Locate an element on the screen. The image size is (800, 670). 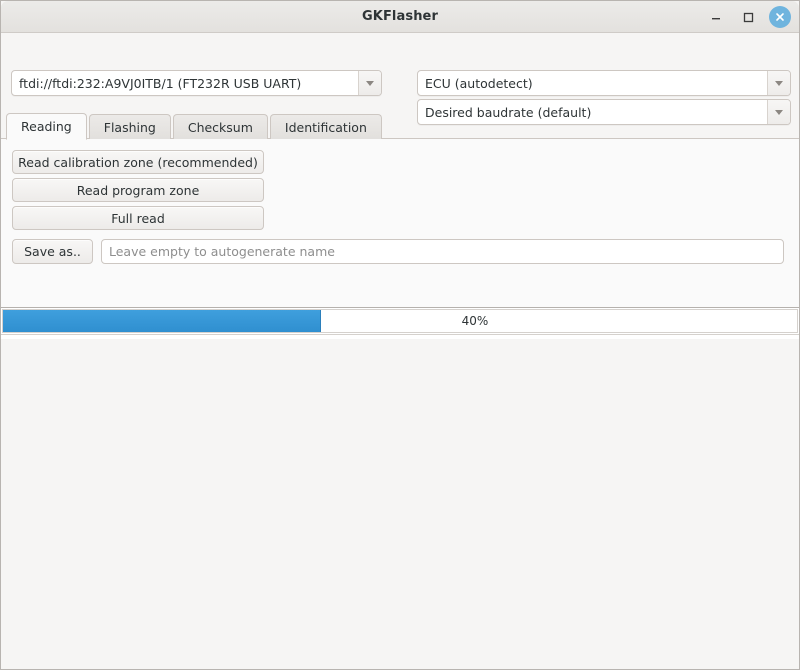
progress-bar-container: 40% is located at coordinates (400, 320).